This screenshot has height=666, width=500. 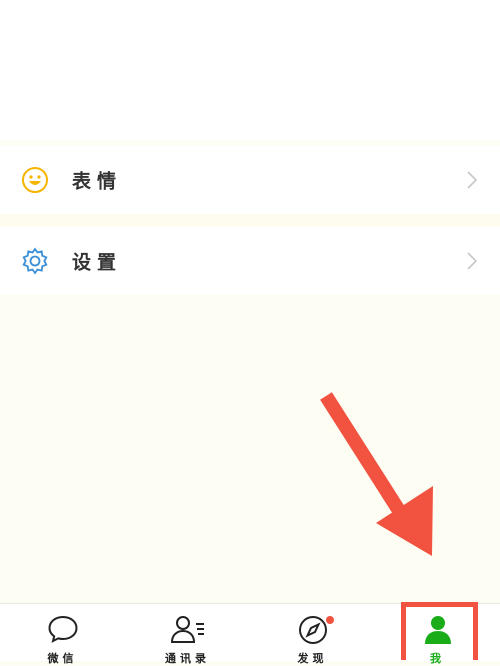 I want to click on gear-icon, so click(x=35, y=261).